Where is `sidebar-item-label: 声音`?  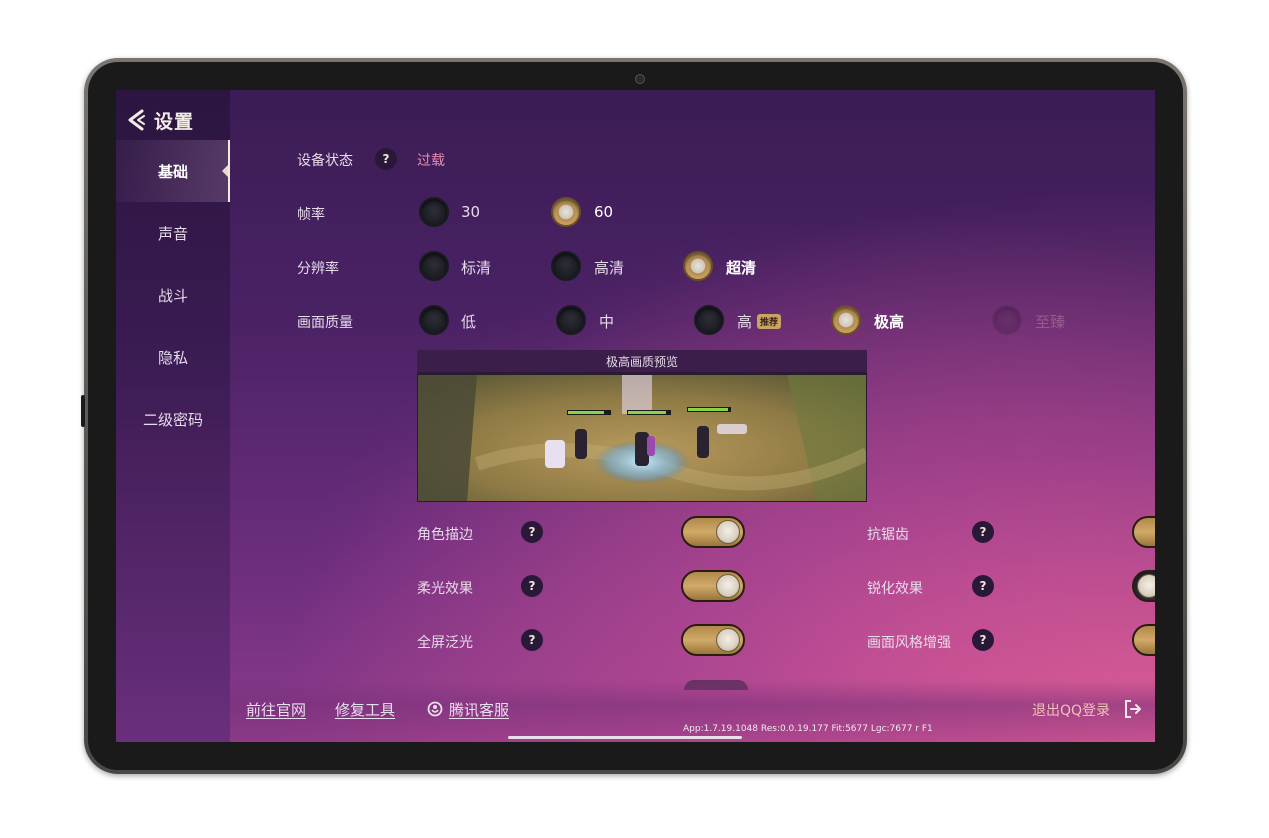
sidebar-item-label: 声音 is located at coordinates (172, 233).